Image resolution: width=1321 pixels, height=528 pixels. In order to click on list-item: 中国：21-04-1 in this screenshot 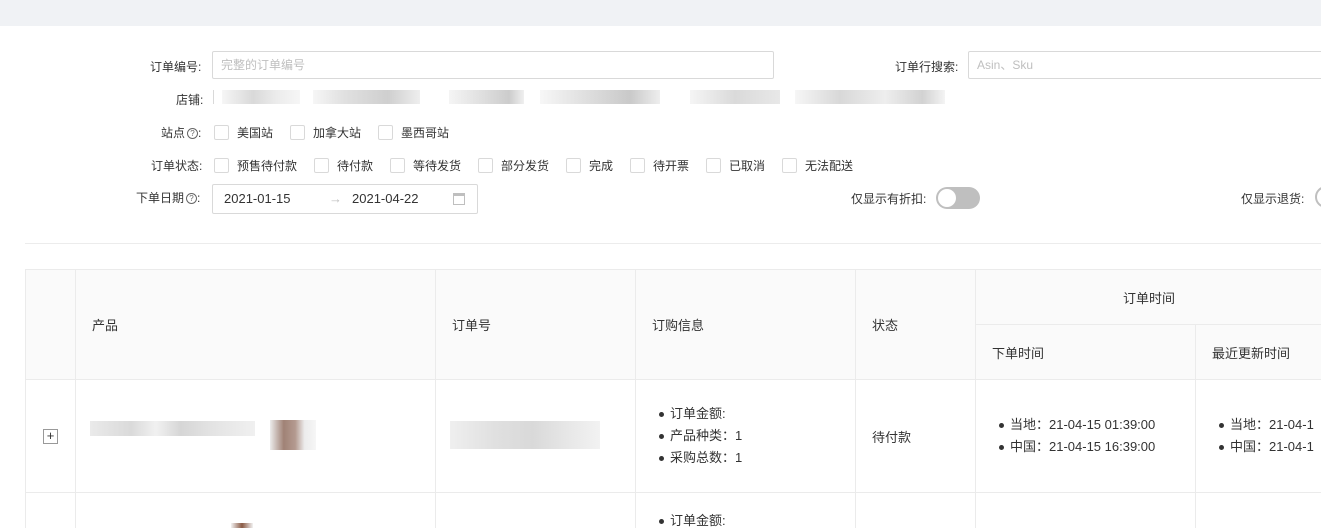, I will do `click(1265, 447)`.